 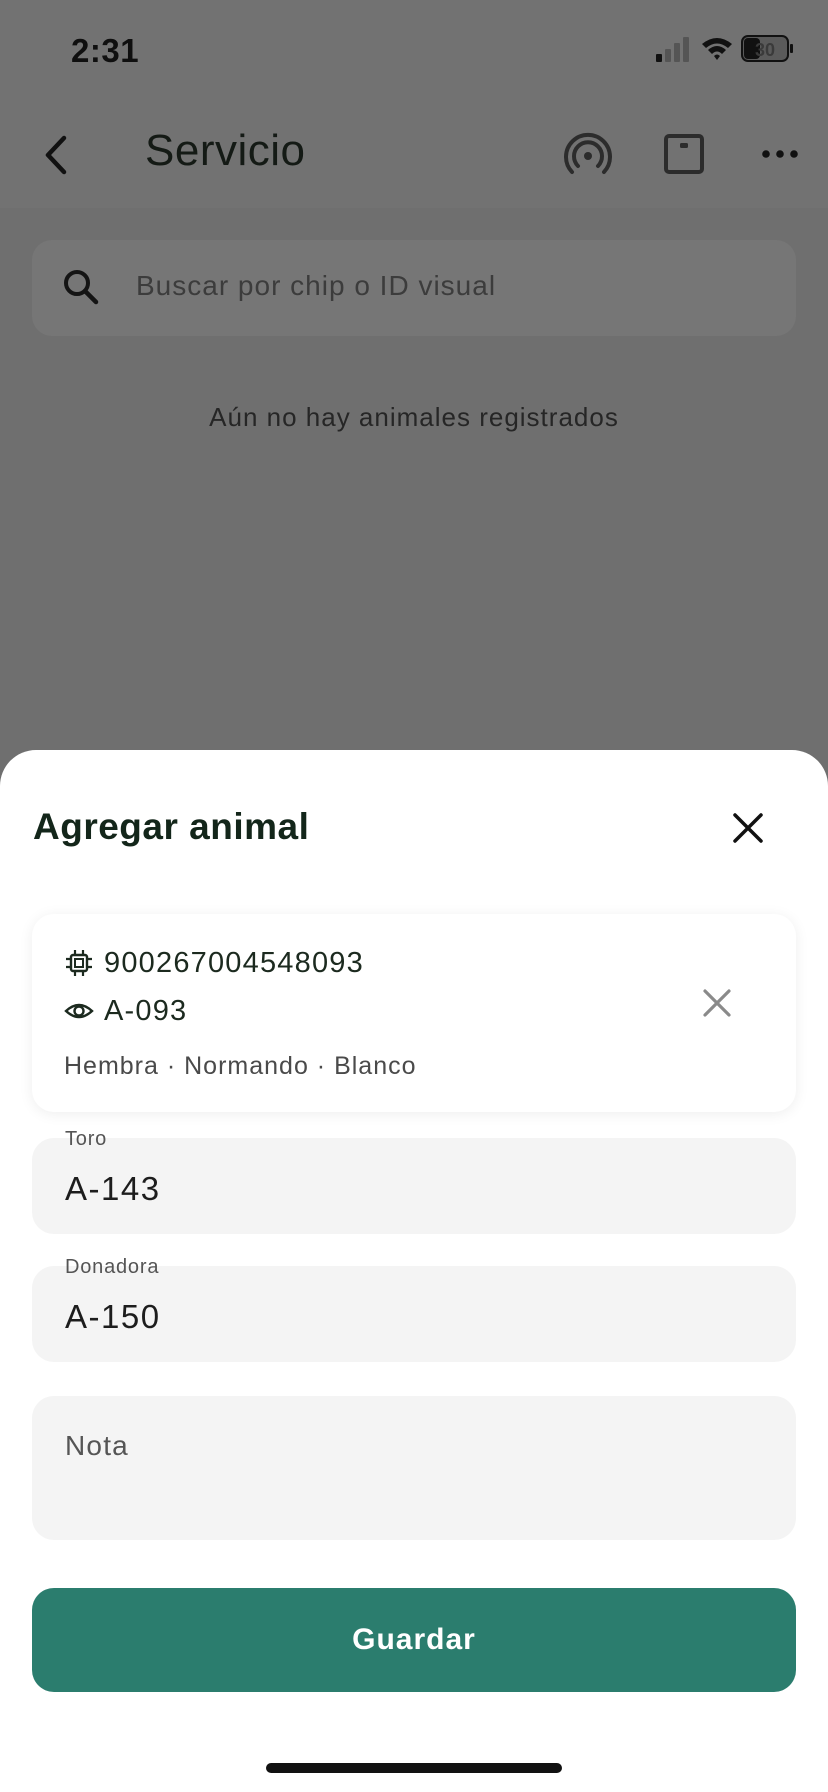 What do you see at coordinates (414, 1181) in the screenshot?
I see `toro-field: Toro A-143` at bounding box center [414, 1181].